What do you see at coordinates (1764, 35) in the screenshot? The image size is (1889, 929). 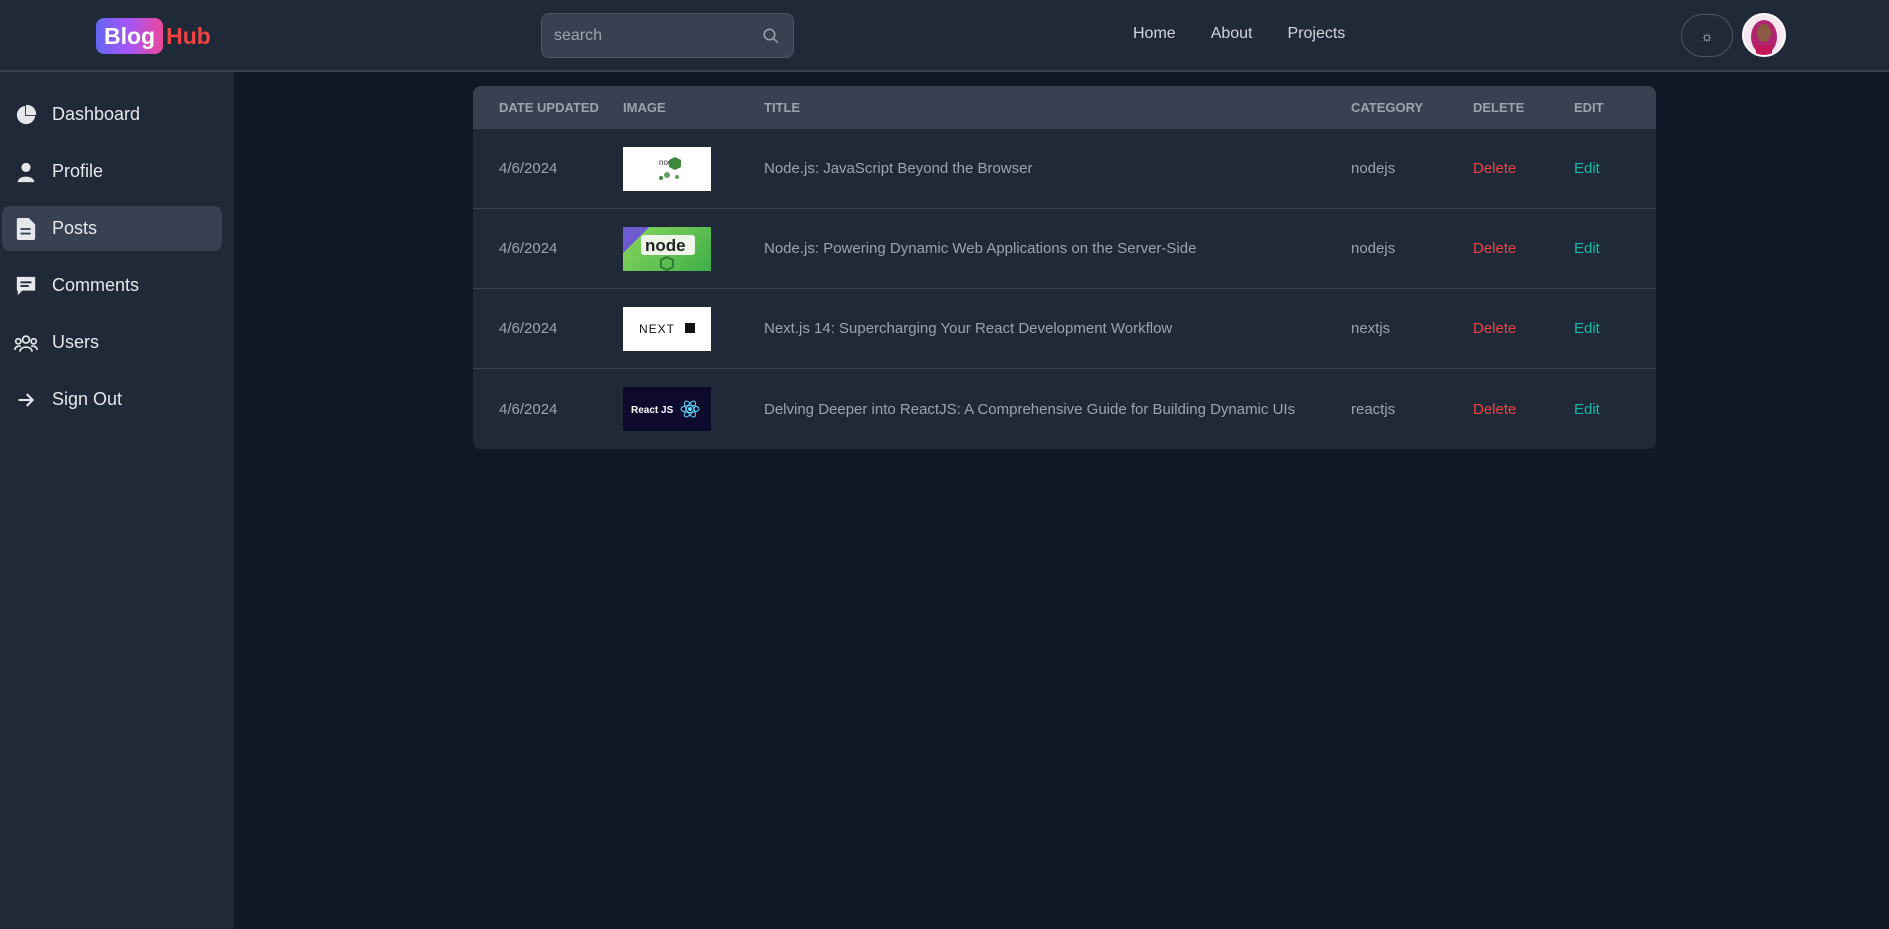 I see `avatar` at bounding box center [1764, 35].